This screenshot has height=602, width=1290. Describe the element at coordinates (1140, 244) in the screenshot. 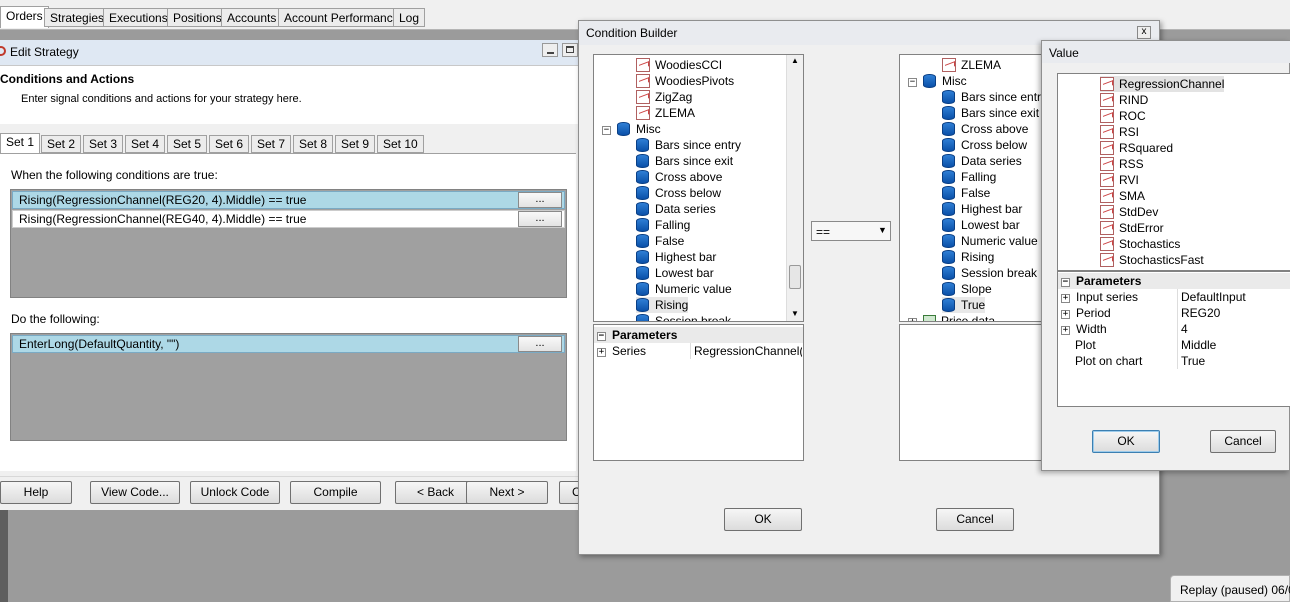

I see `list-item: Stochastics` at that location.